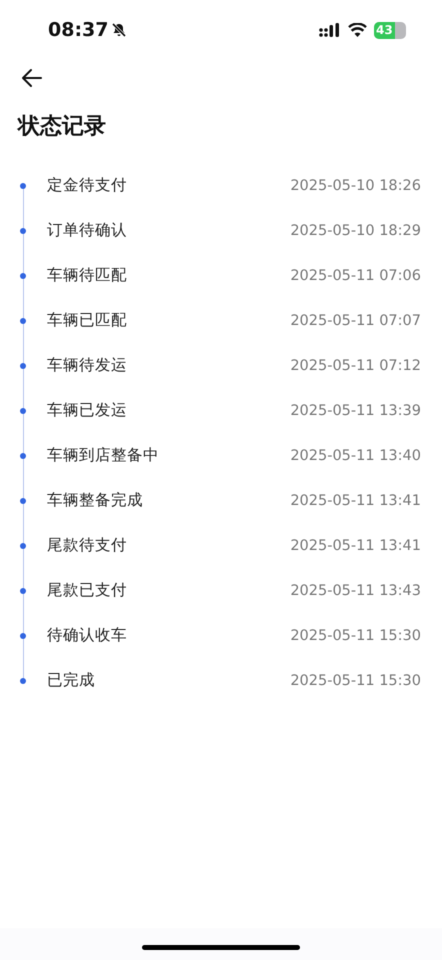  I want to click on status-label: 尾款待支付, so click(87, 545).